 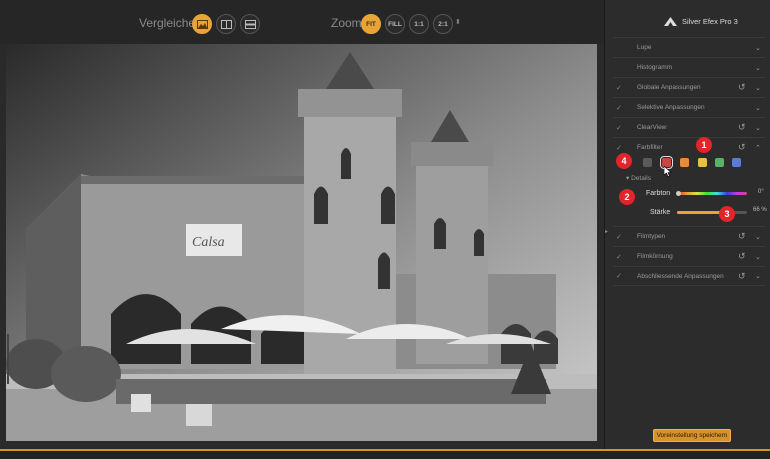 I want to click on section-label: Filmtypen, so click(x=651, y=236).